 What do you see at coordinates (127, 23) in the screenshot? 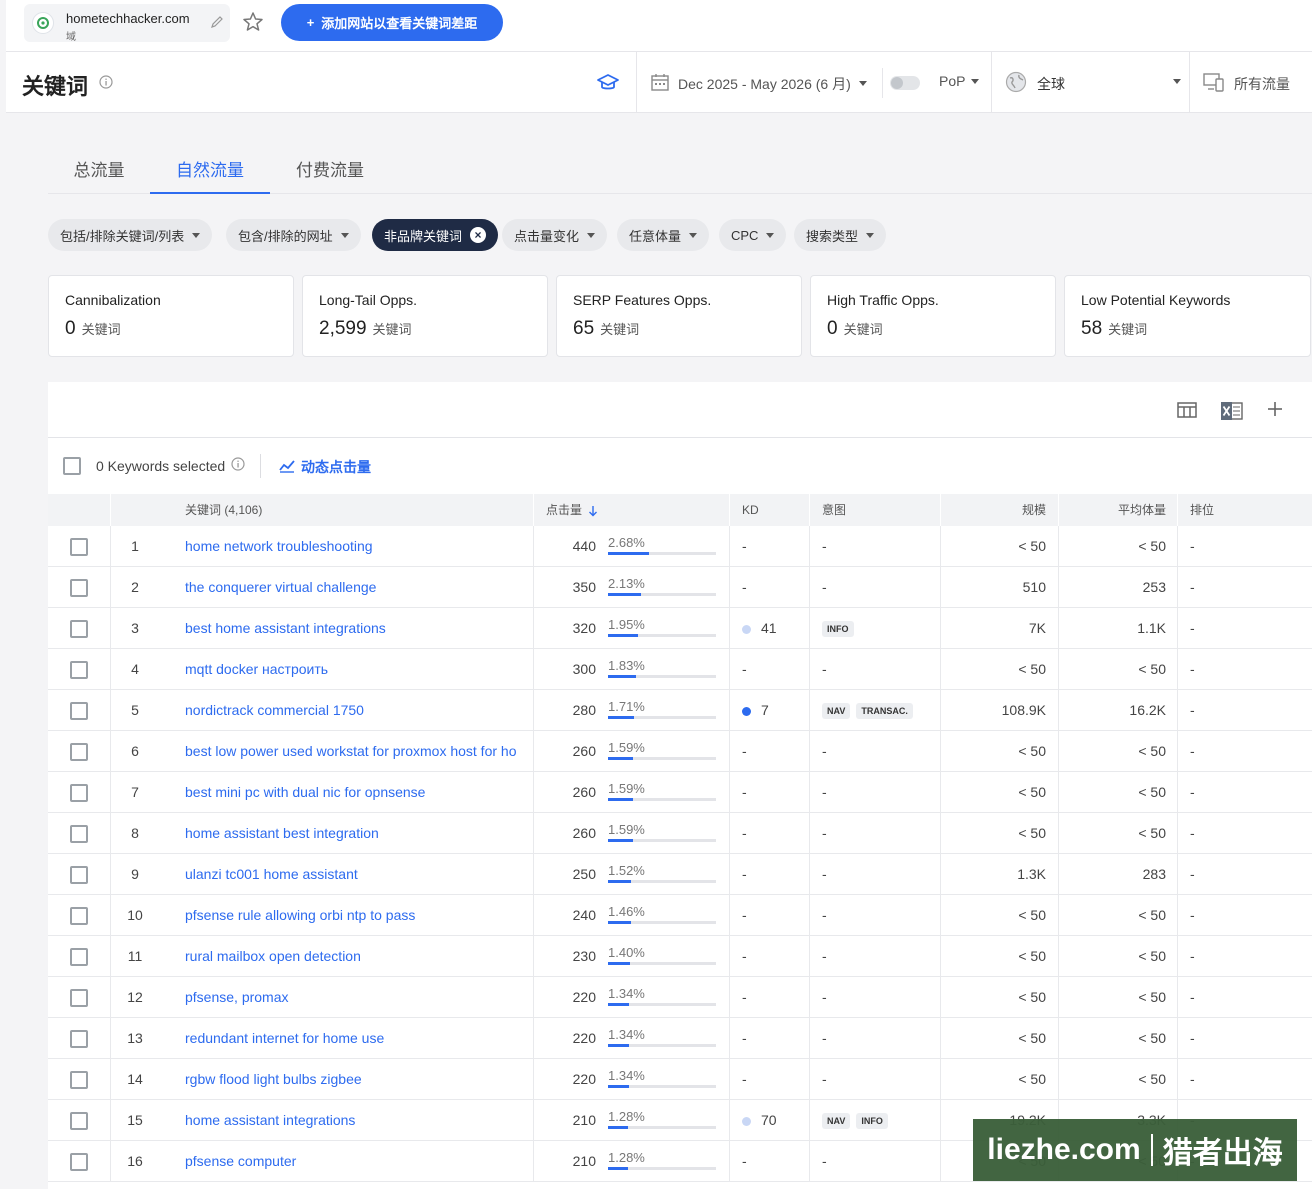
I see `domain-chip: hometechhacker.com 域` at bounding box center [127, 23].